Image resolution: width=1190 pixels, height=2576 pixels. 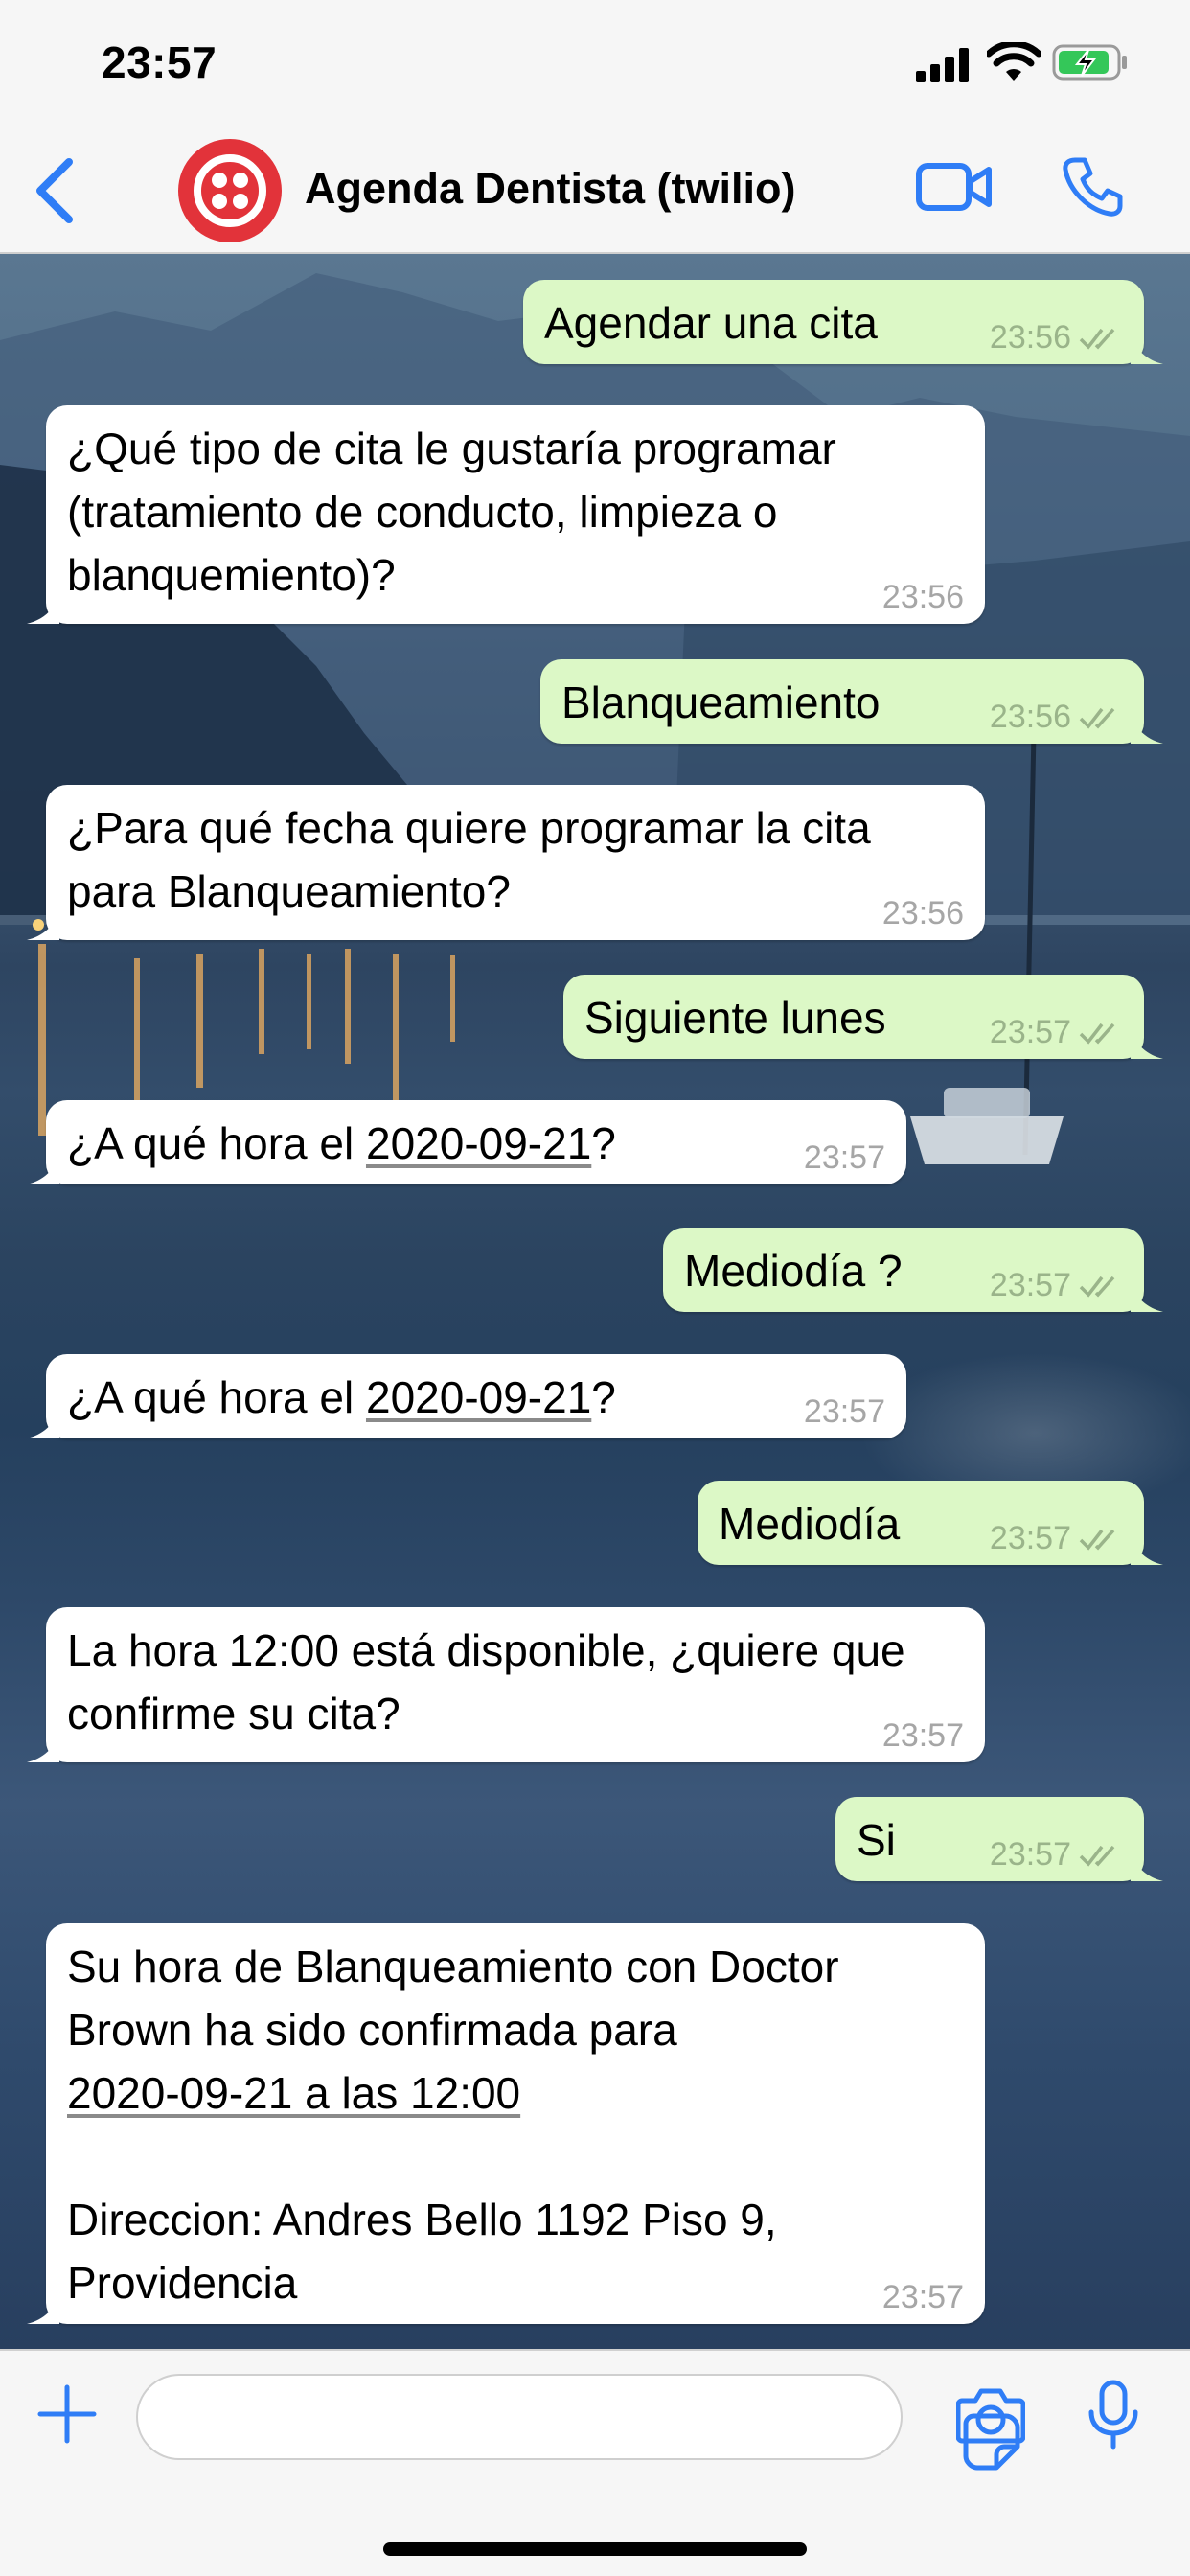 What do you see at coordinates (863, 1017) in the screenshot?
I see `message-outgoing: Siguiente lunes 23:57` at bounding box center [863, 1017].